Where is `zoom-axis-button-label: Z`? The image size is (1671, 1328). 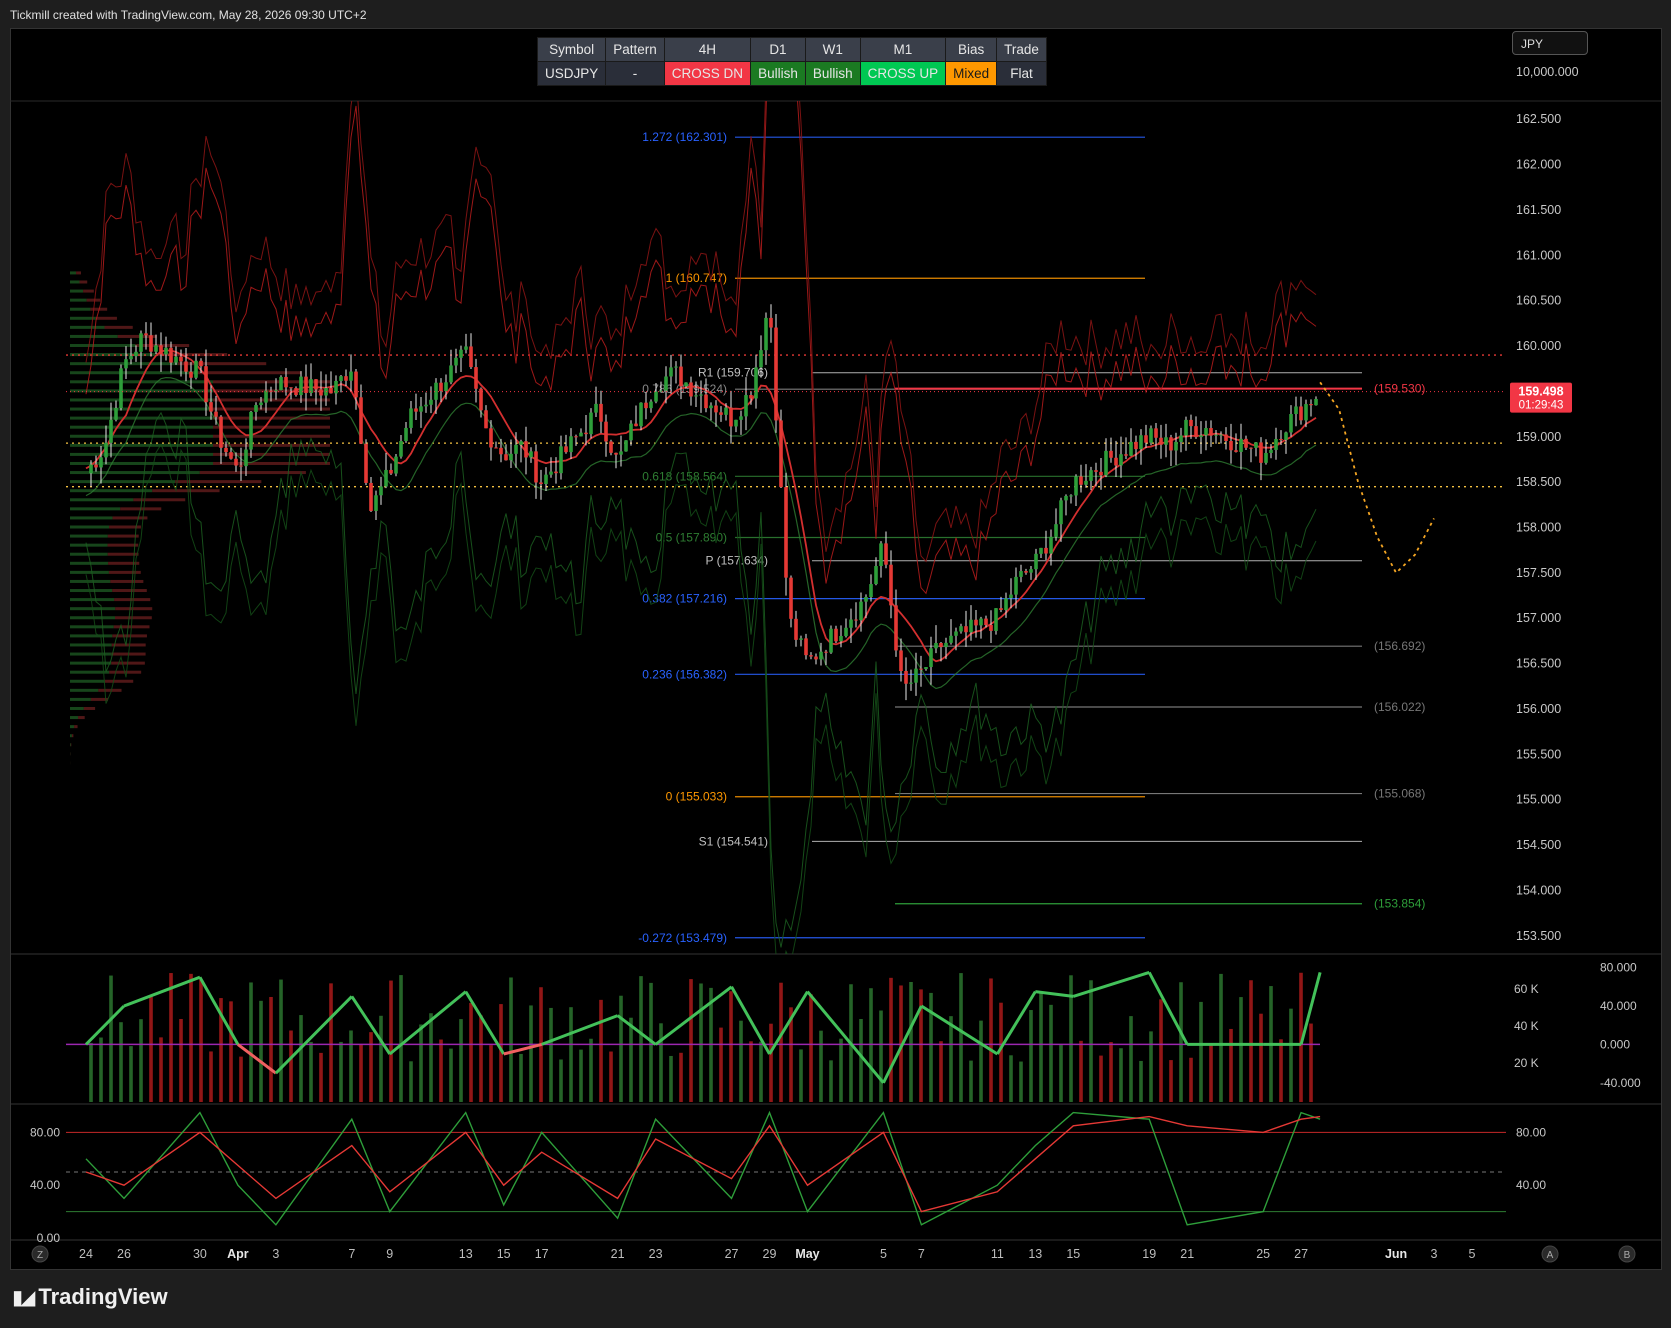
zoom-axis-button-label: Z is located at coordinates (40, 1255).